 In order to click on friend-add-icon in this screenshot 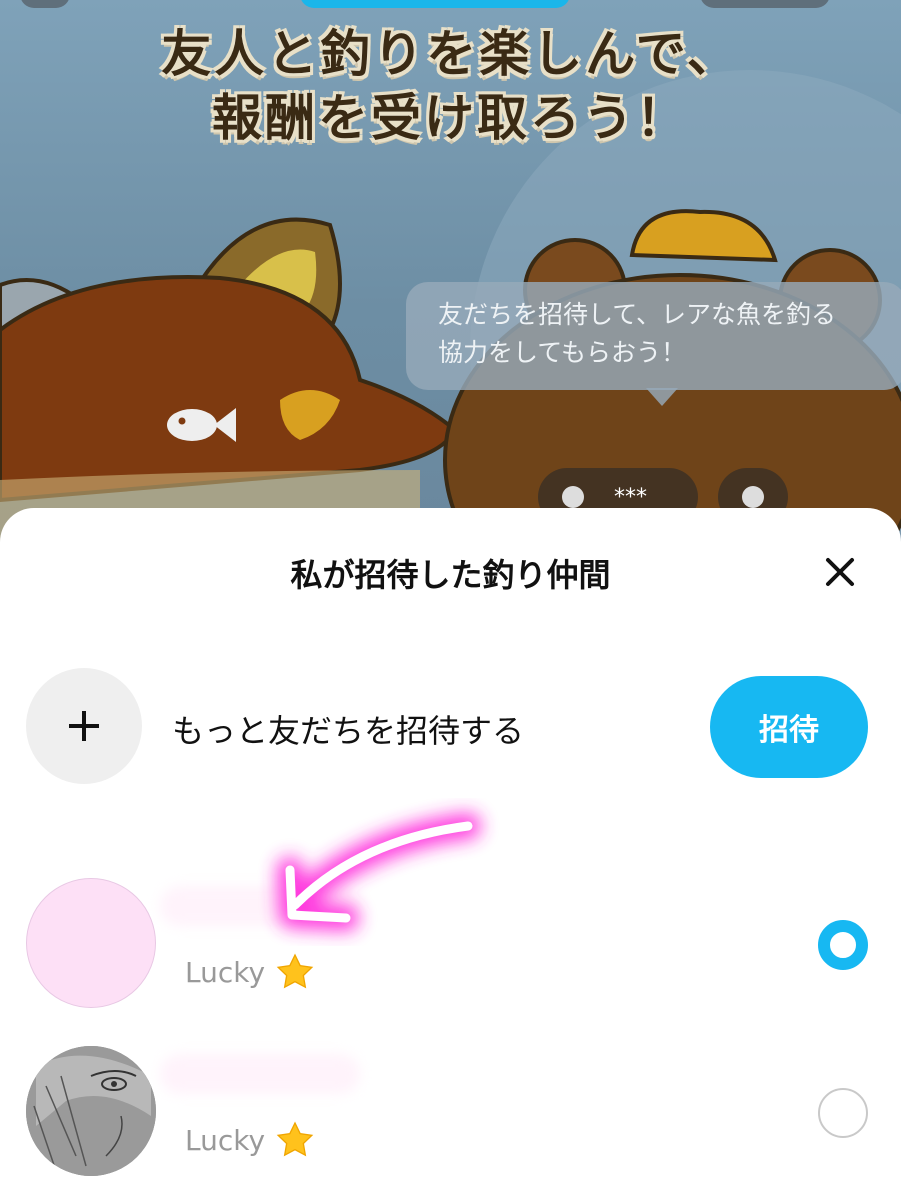, I will do `click(573, 497)`.